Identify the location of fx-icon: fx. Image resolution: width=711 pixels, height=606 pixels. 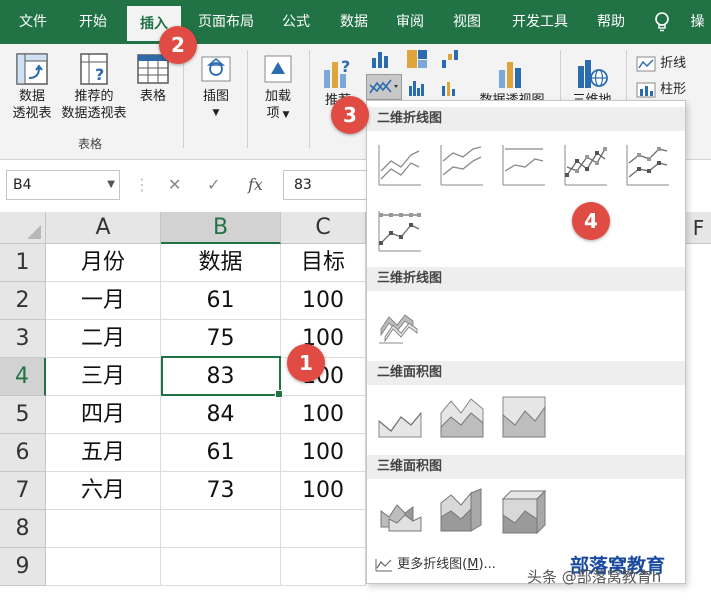
(255, 184).